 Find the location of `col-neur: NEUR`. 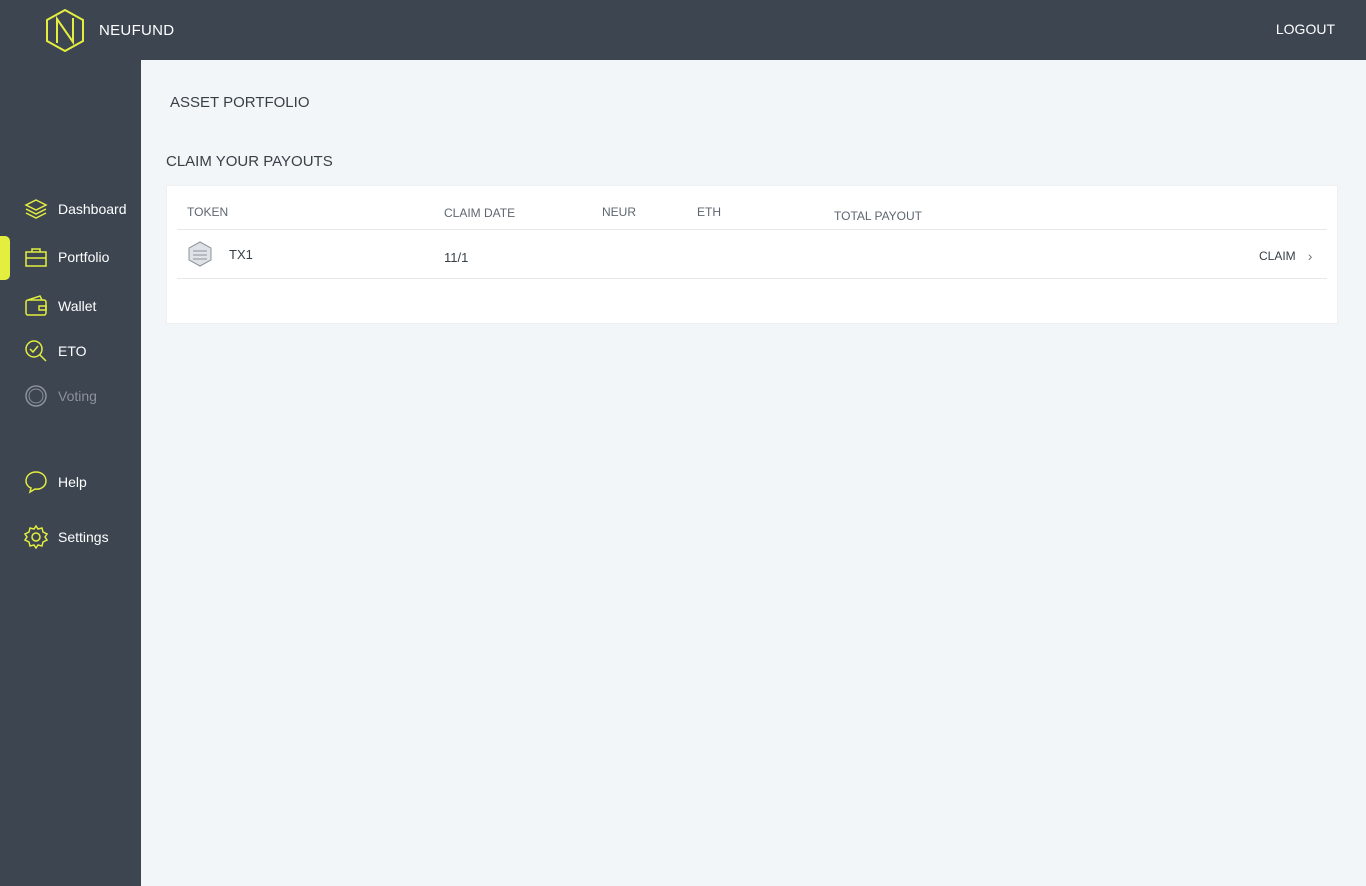

col-neur: NEUR is located at coordinates (619, 212).